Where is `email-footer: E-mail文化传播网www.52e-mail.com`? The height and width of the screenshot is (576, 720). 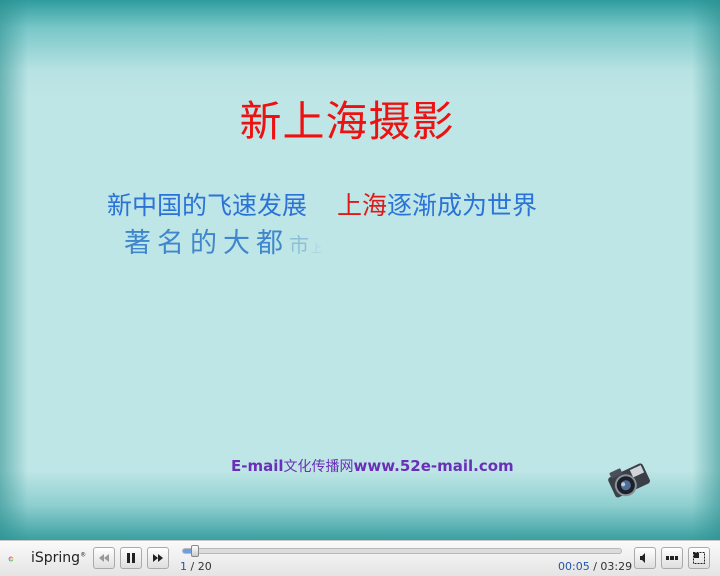
email-footer: E-mail文化传播网www.52e-mail.com is located at coordinates (372, 466).